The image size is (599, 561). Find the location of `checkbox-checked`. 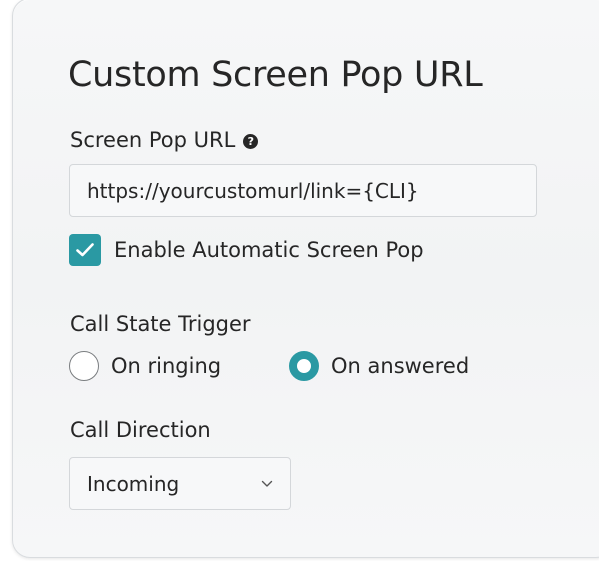

checkbox-checked is located at coordinates (85, 250).